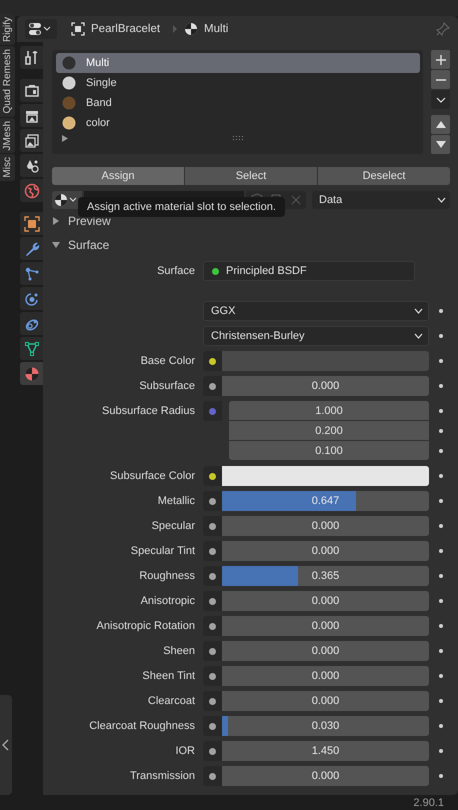 This screenshot has height=810, width=458. Describe the element at coordinates (168, 601) in the screenshot. I see `property-label: Anisotropic` at that location.